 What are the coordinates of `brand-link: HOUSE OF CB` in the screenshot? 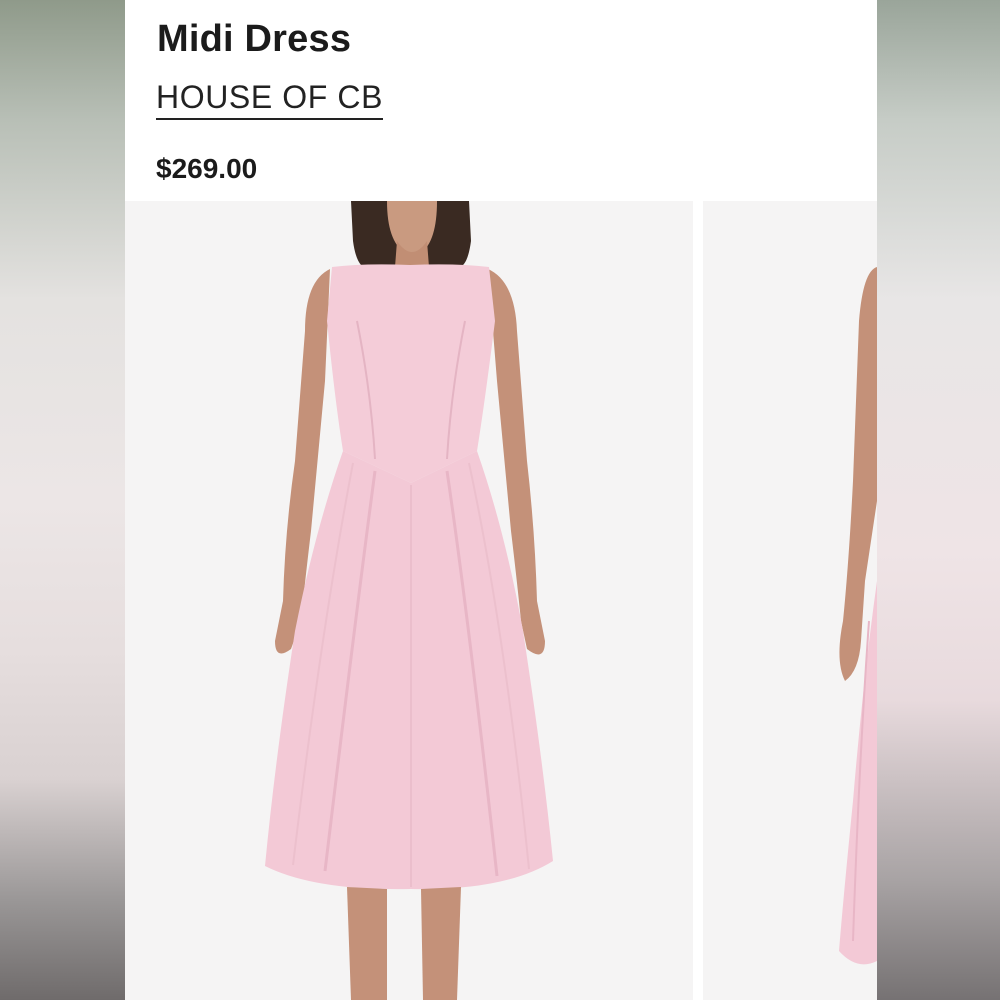 It's located at (270, 100).